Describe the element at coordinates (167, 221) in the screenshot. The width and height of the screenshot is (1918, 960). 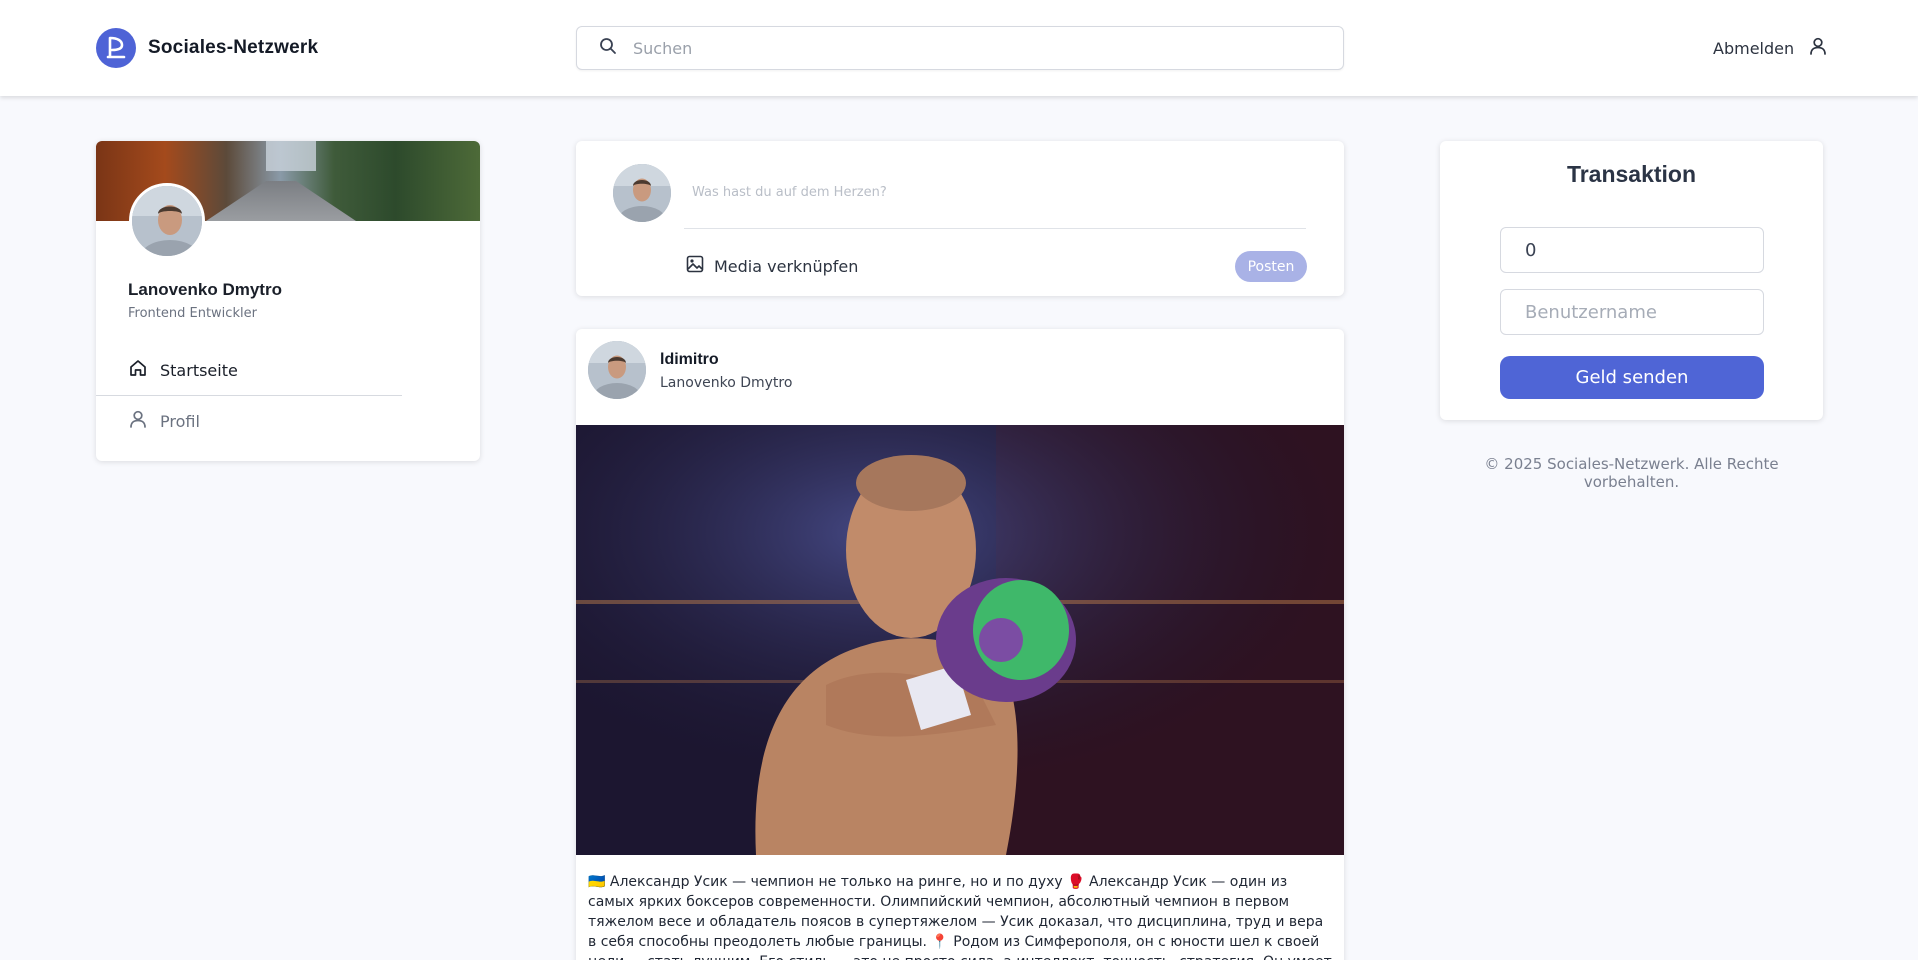
I see `profile-avatar` at that location.